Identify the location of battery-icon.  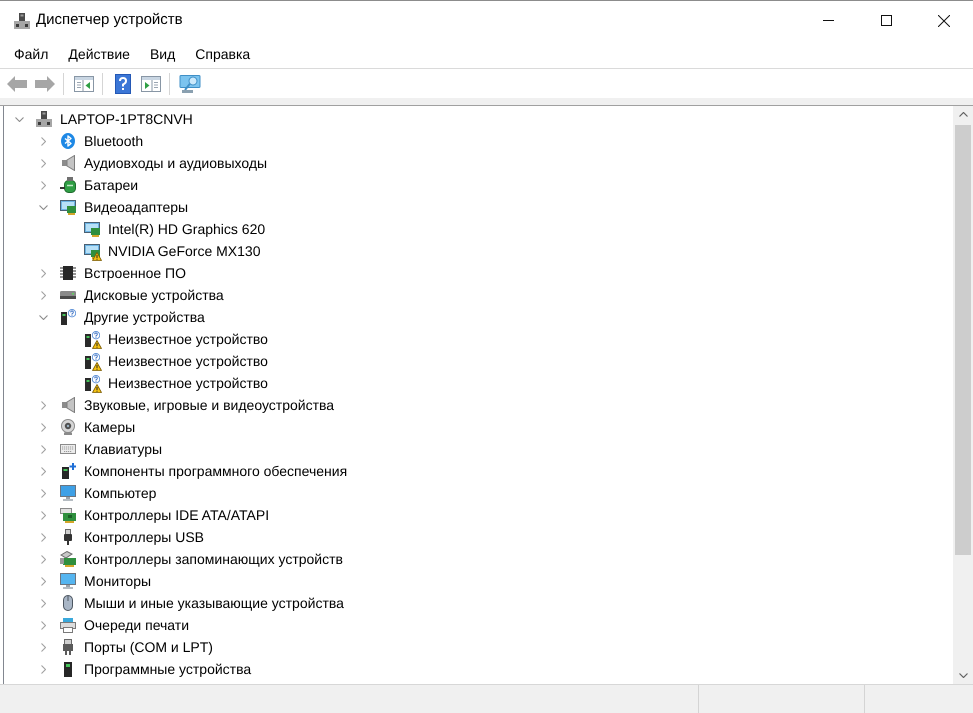
(68, 185).